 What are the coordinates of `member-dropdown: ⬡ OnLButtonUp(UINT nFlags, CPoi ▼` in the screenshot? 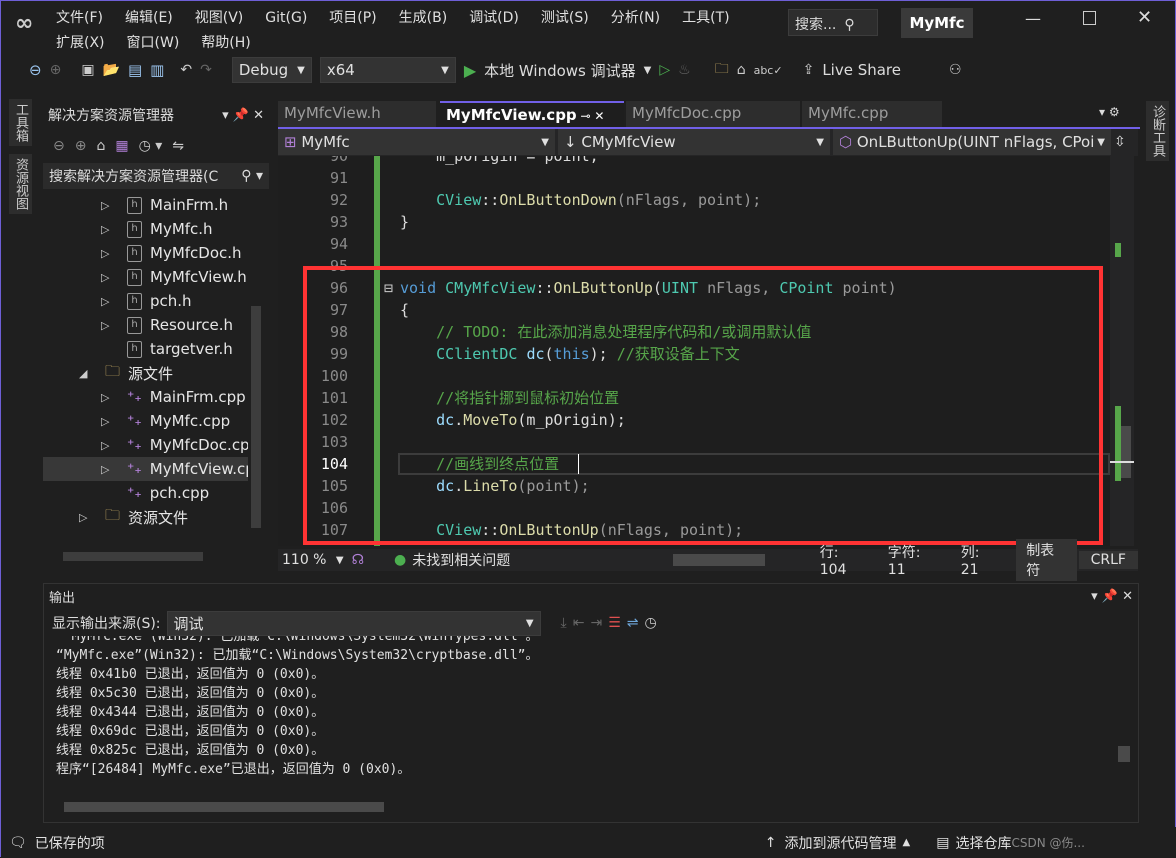 It's located at (972, 142).